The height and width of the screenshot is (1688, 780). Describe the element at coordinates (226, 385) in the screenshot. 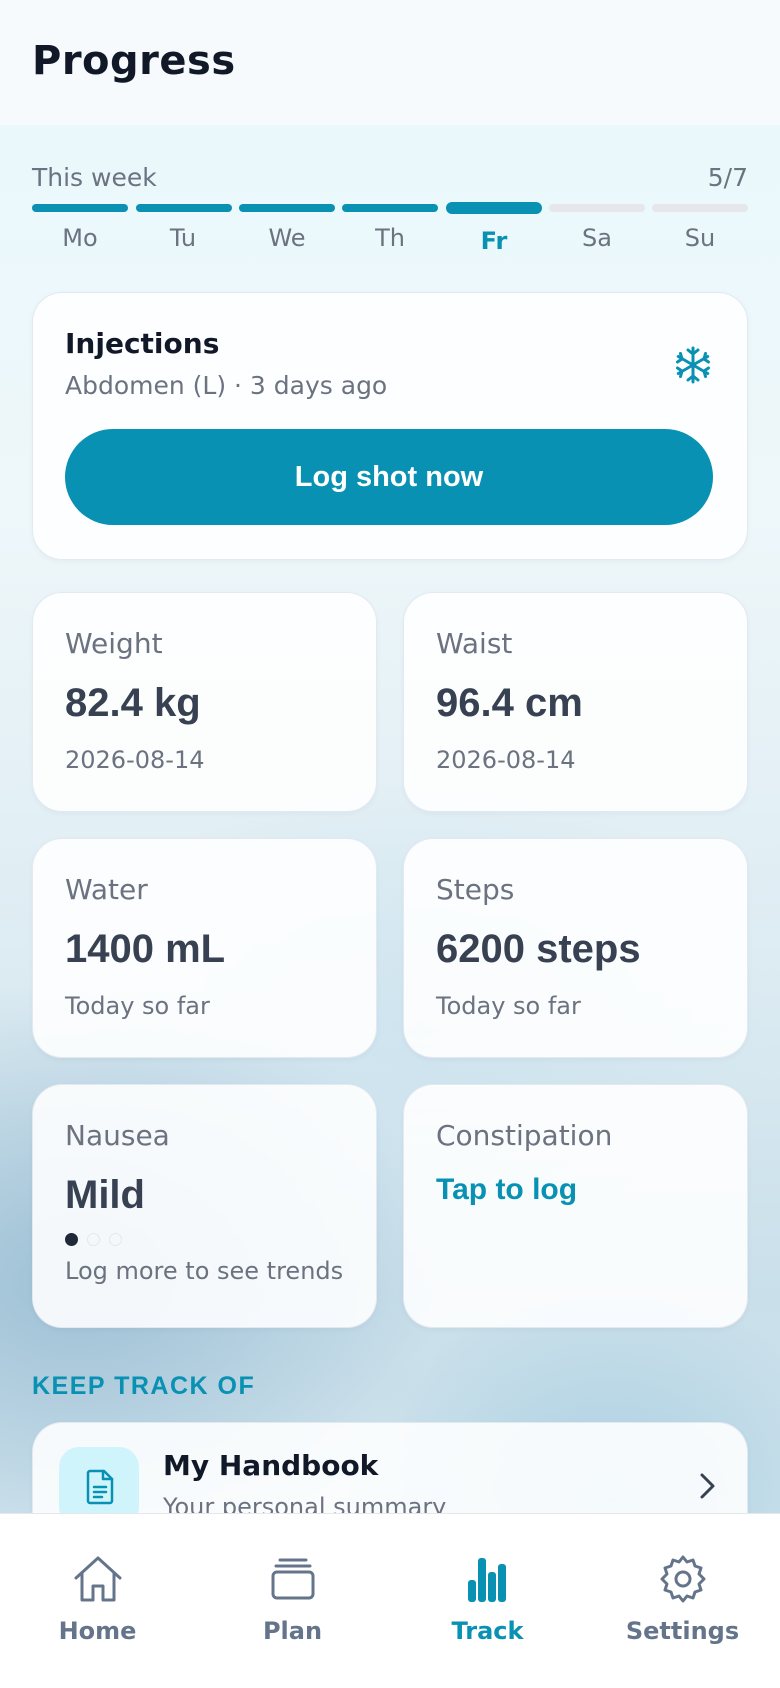

I see `injections-subtitle: Abdomen (L) · 3 days ago` at that location.